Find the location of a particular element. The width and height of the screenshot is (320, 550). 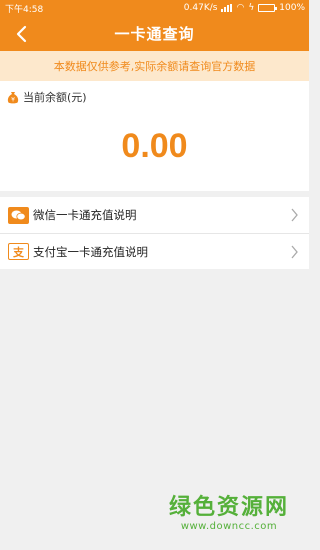

app-bar: 一卡通查询 is located at coordinates (154, 33).